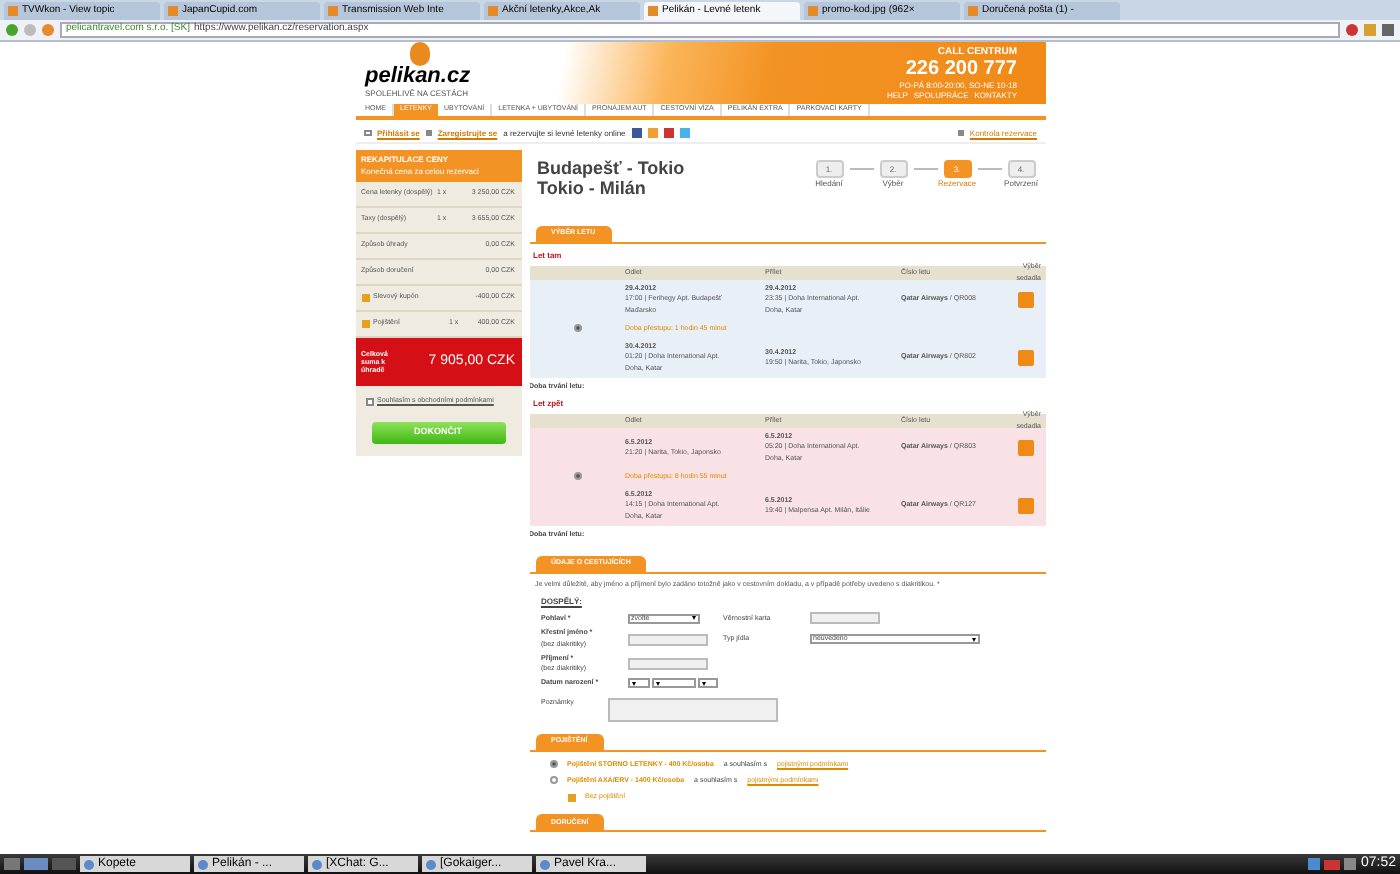  I want to click on check-icon, so click(960, 133).